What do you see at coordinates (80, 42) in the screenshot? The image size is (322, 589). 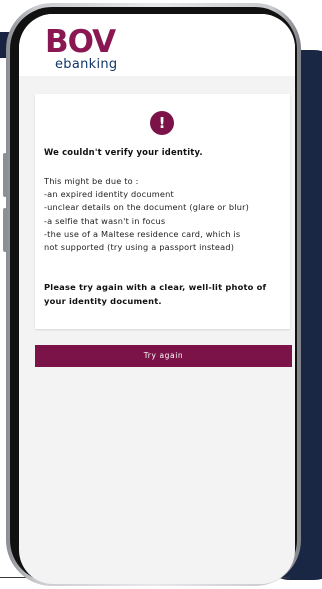 I see `bov-logo: BOV` at bounding box center [80, 42].